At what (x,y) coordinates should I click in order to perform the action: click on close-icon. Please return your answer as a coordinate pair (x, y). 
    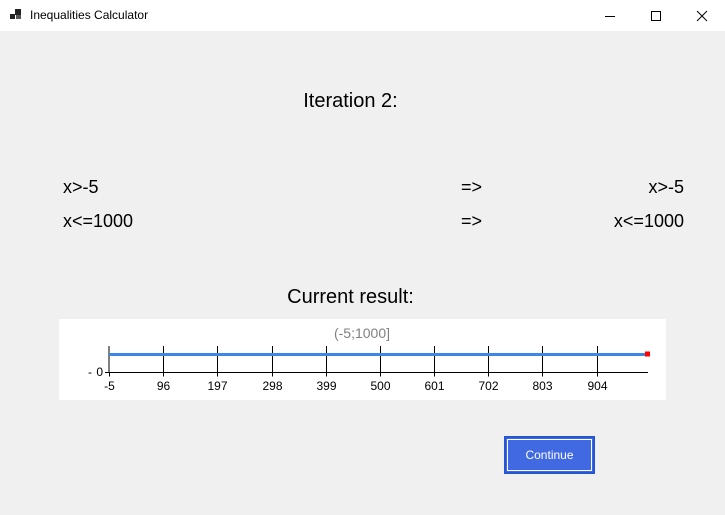
    Looking at the image, I should click on (702, 15).